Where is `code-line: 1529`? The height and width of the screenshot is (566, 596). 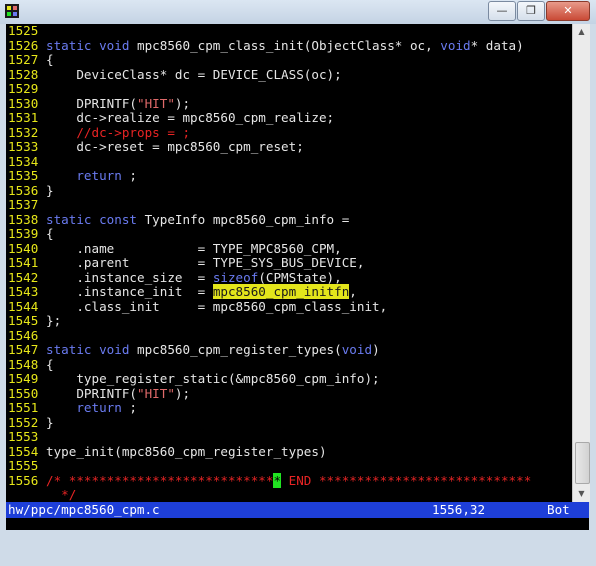
code-line: 1529 is located at coordinates (289, 89).